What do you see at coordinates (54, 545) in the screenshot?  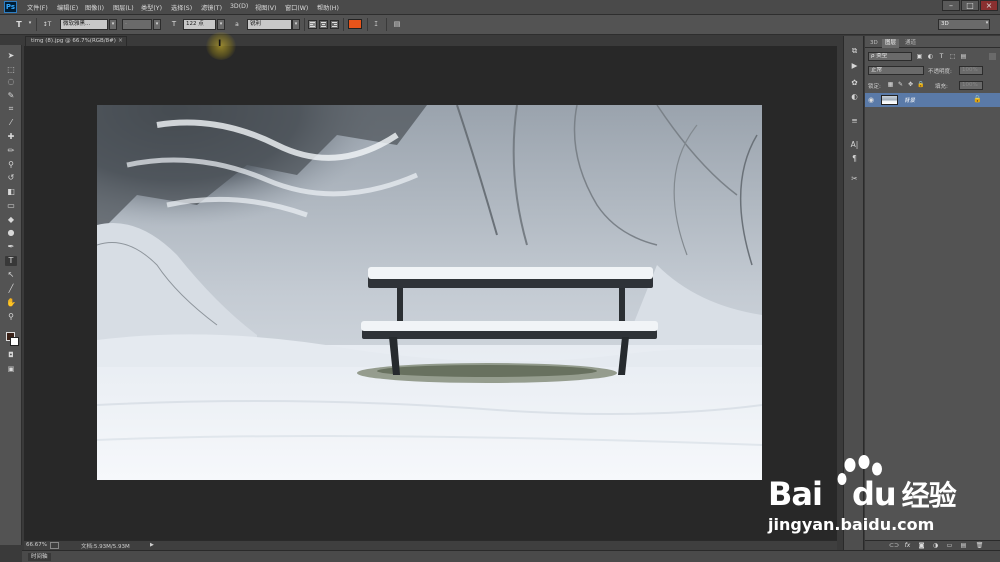 I see `export-icon` at bounding box center [54, 545].